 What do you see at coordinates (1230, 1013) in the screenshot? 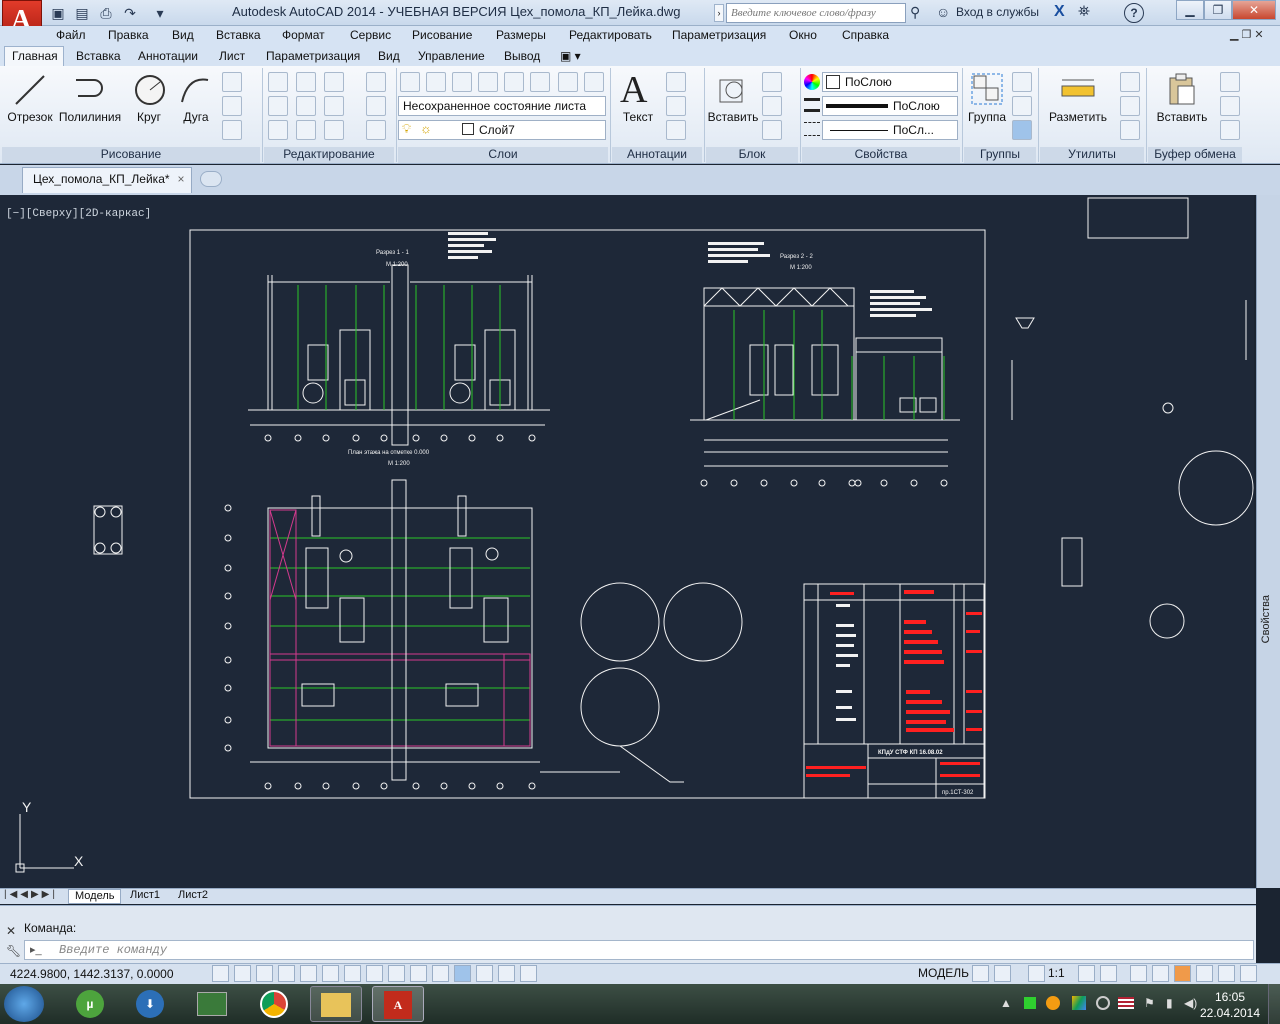
I see `clock-date: 22.04.2014` at bounding box center [1230, 1013].